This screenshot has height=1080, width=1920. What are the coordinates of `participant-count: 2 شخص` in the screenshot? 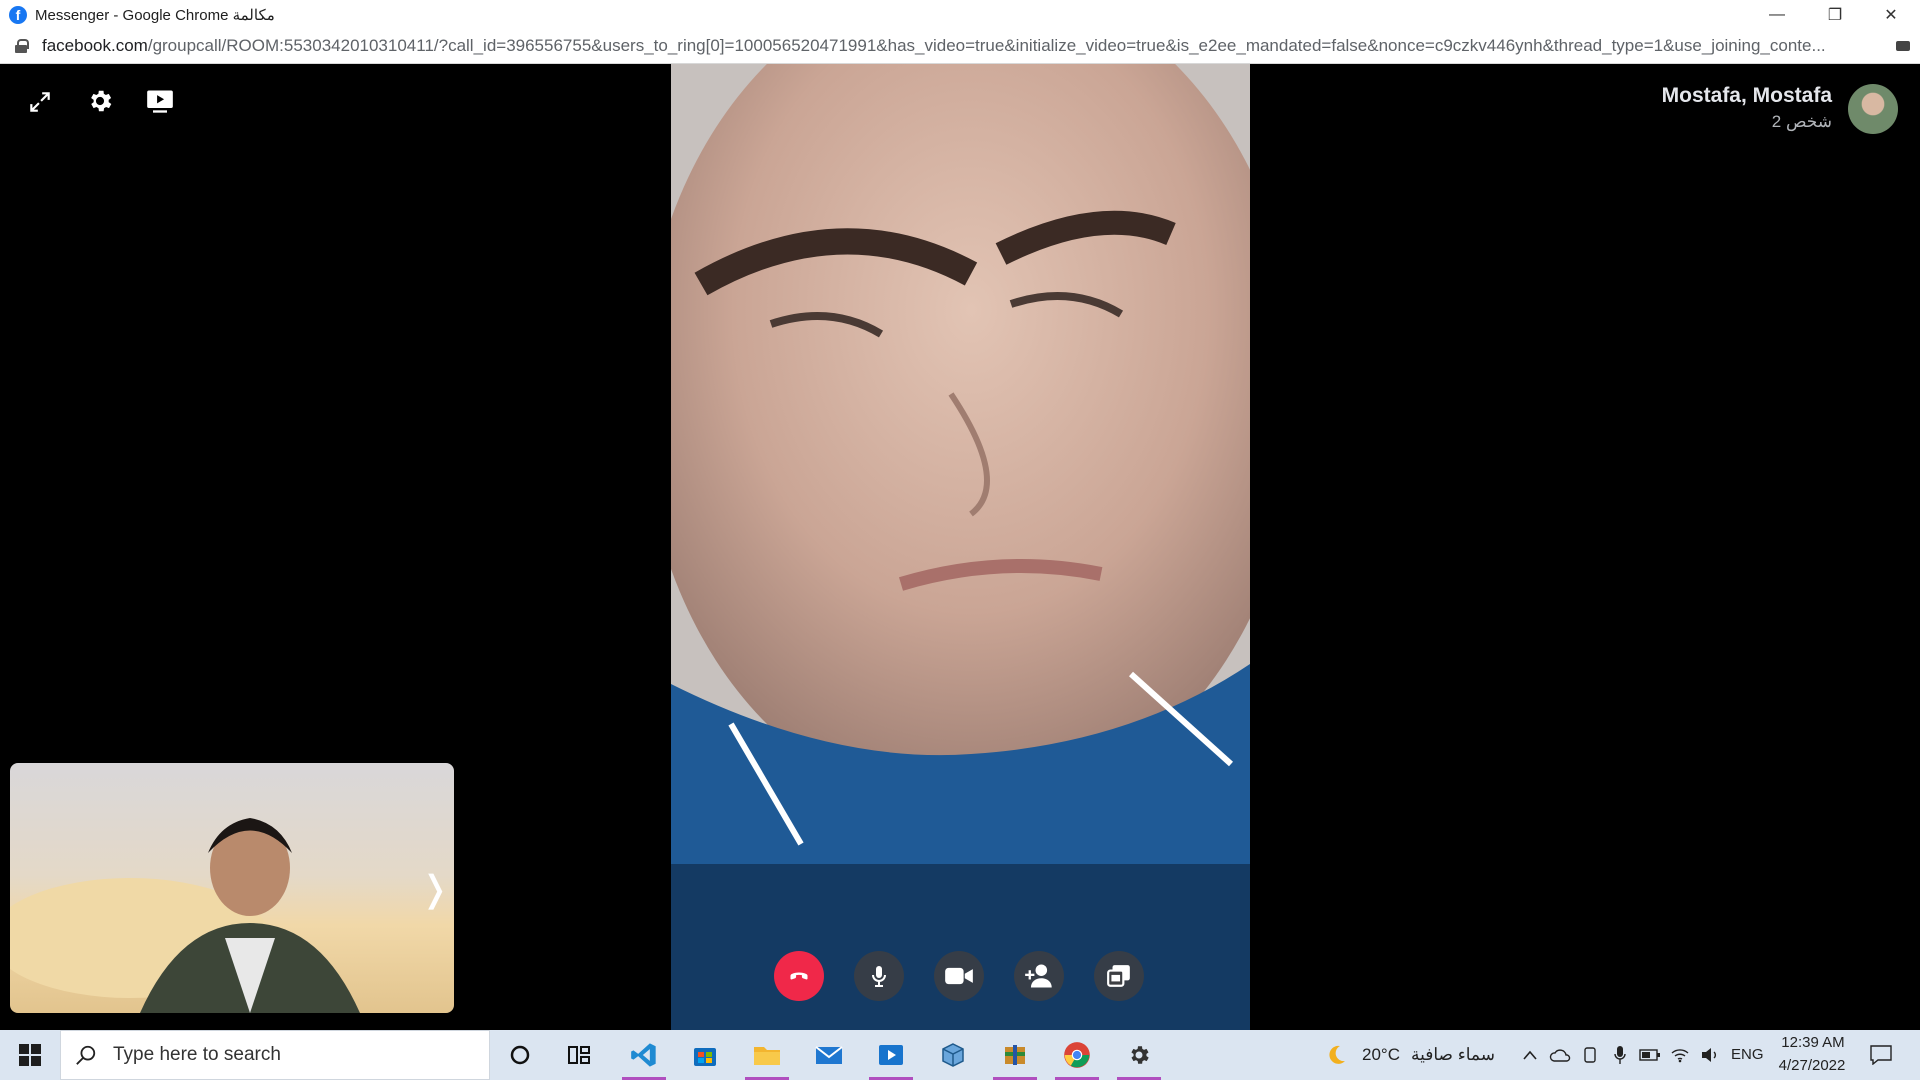 It's located at (1801, 121).